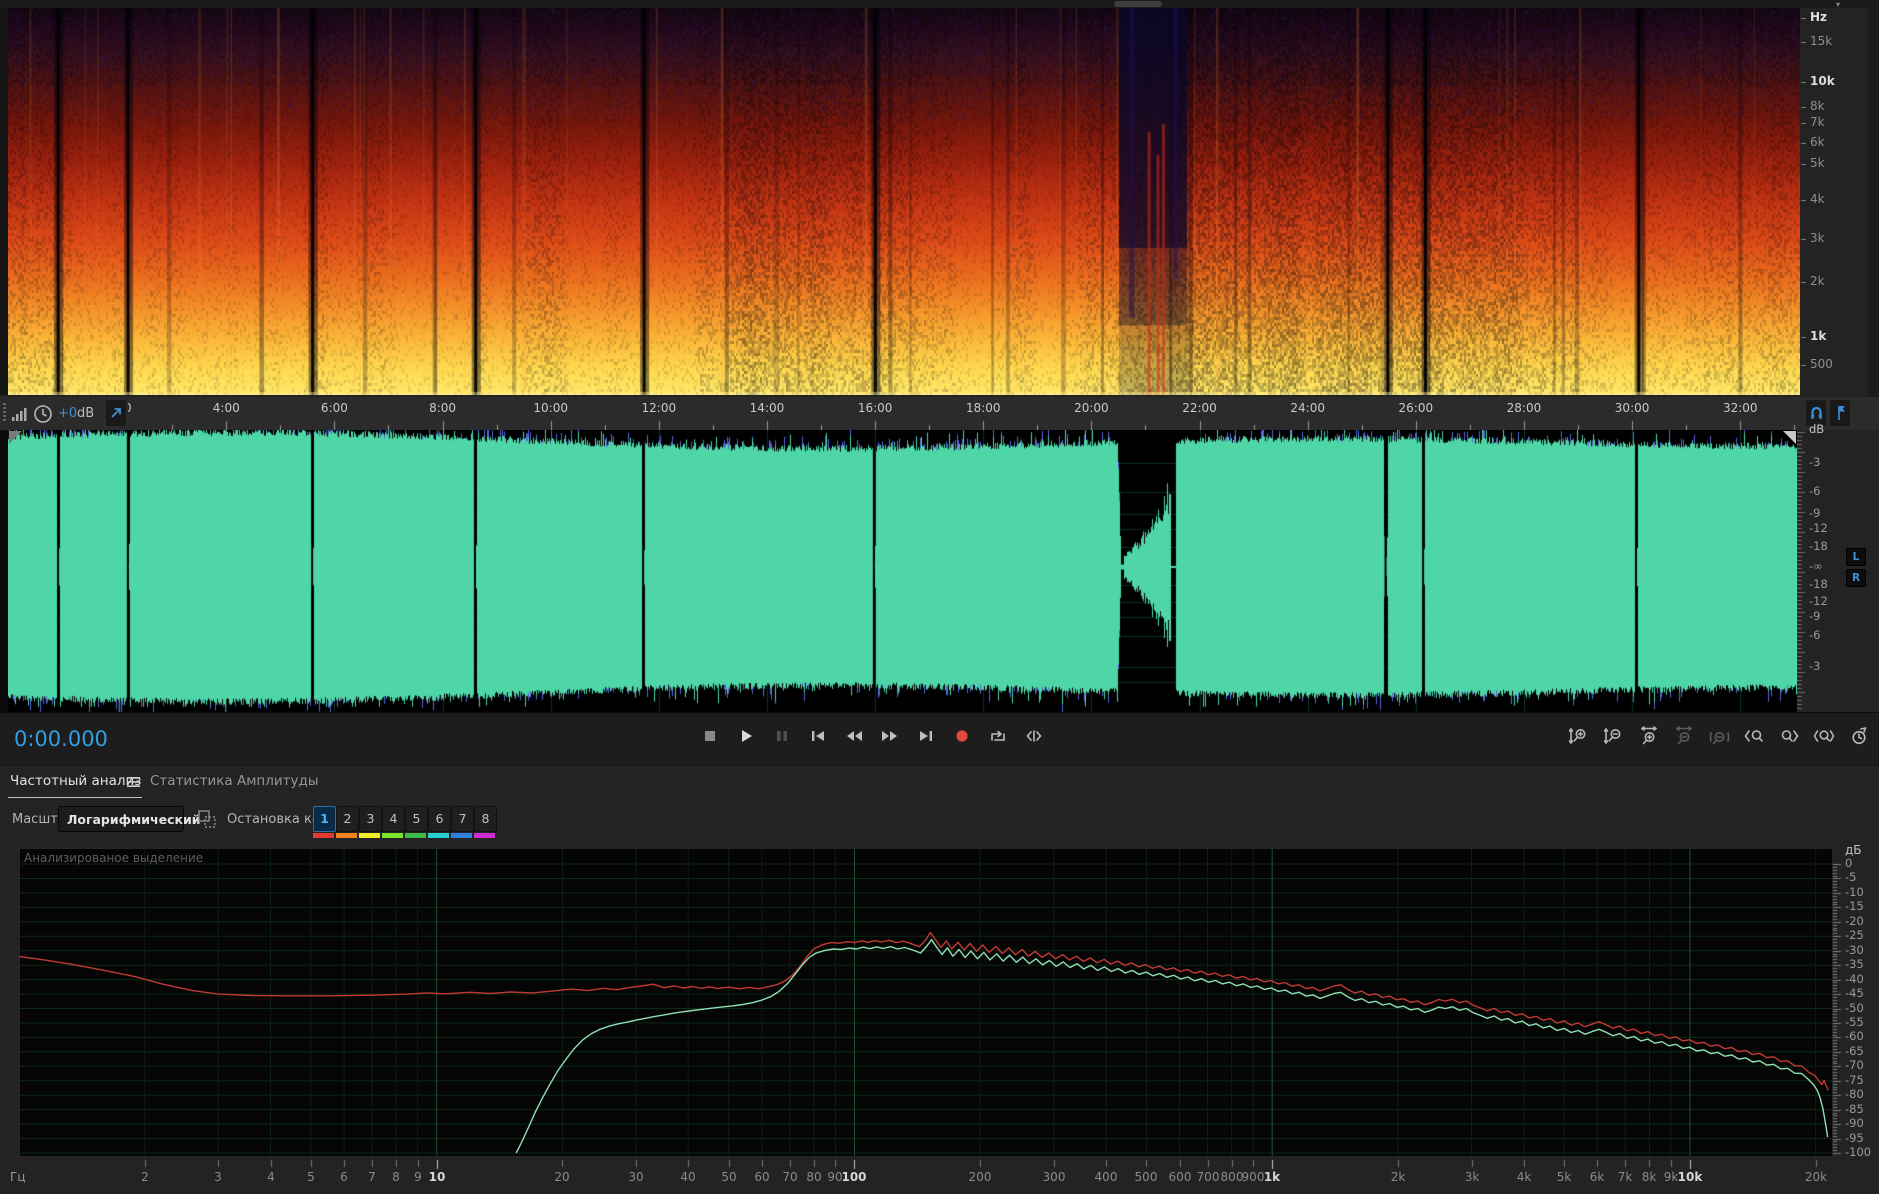  Describe the element at coordinates (393, 819) in the screenshot. I see `frame-hold-button-4: 4` at that location.